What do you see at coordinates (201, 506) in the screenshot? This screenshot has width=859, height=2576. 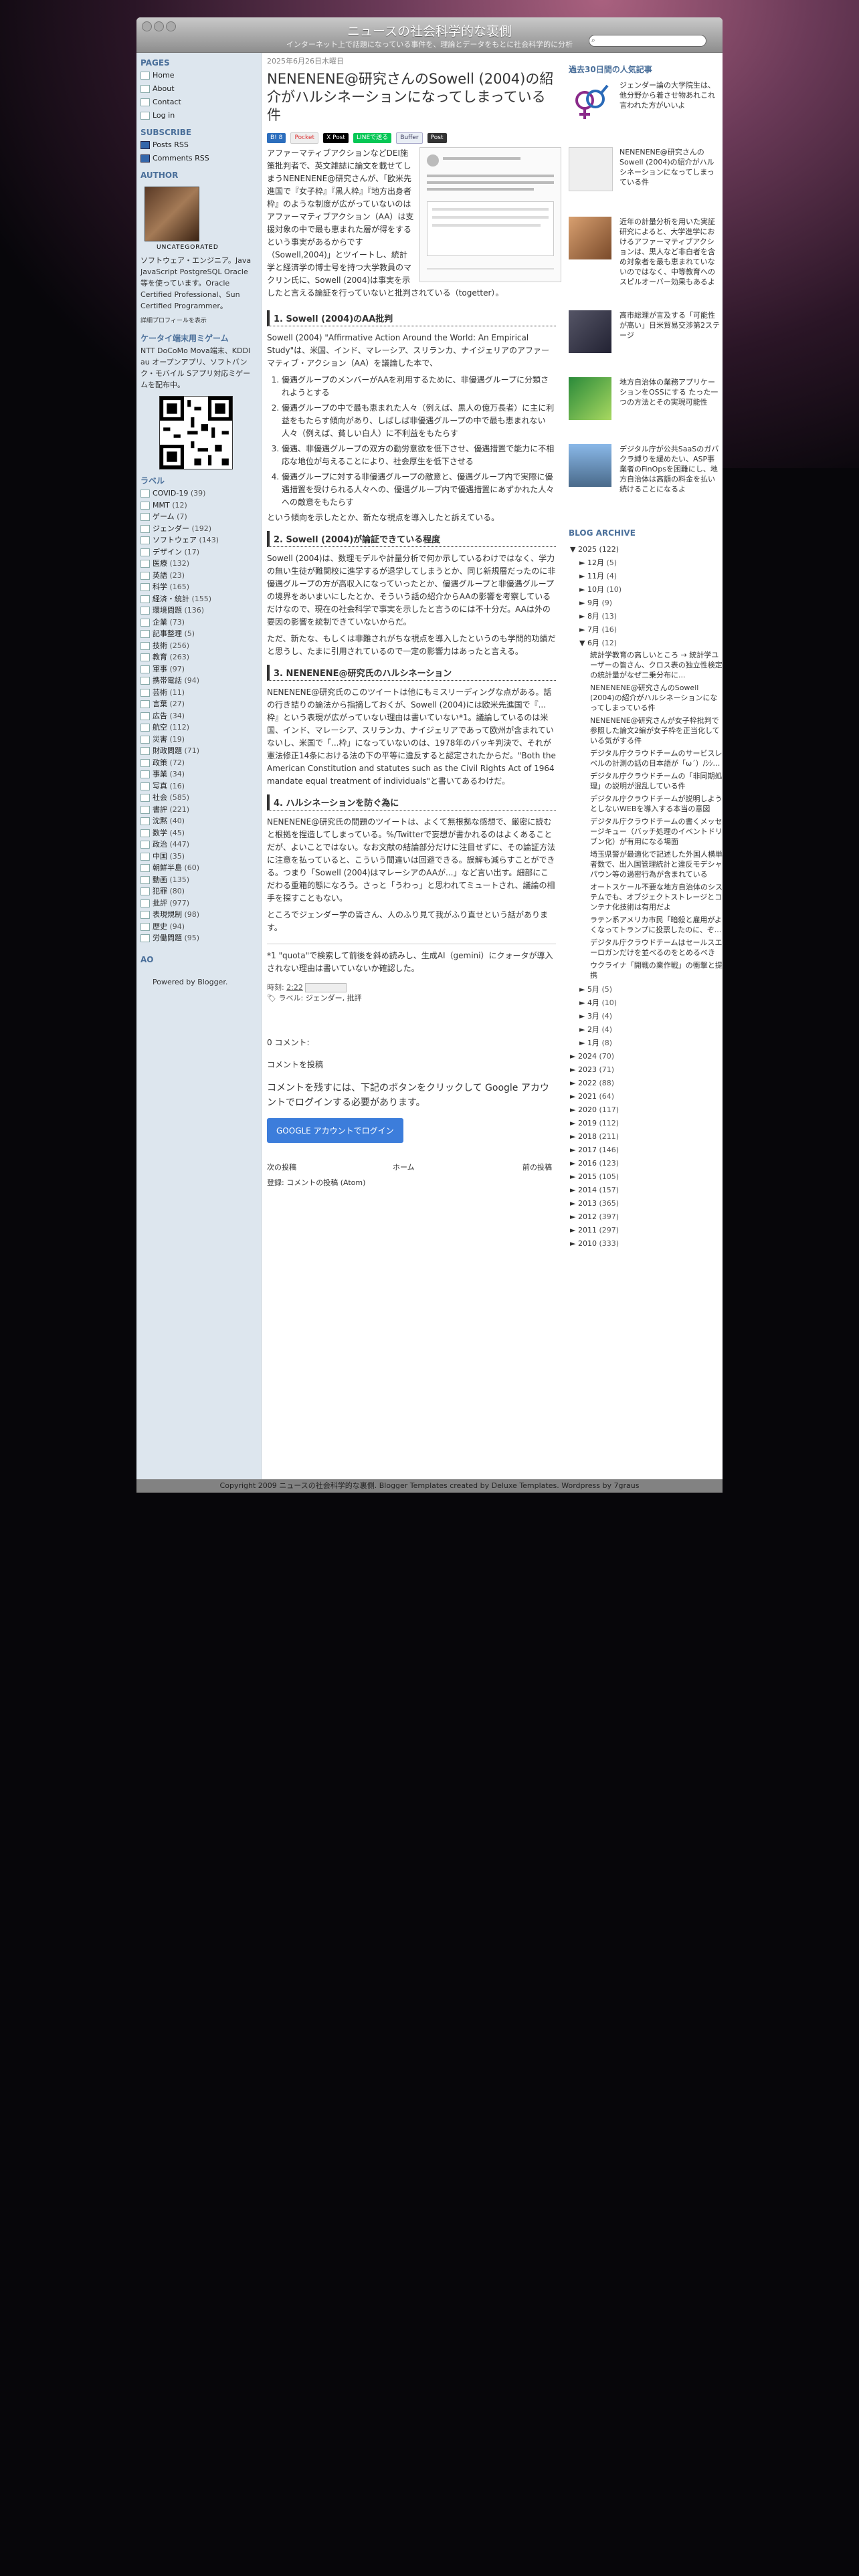 I see `label-item: MMT (12)` at bounding box center [201, 506].